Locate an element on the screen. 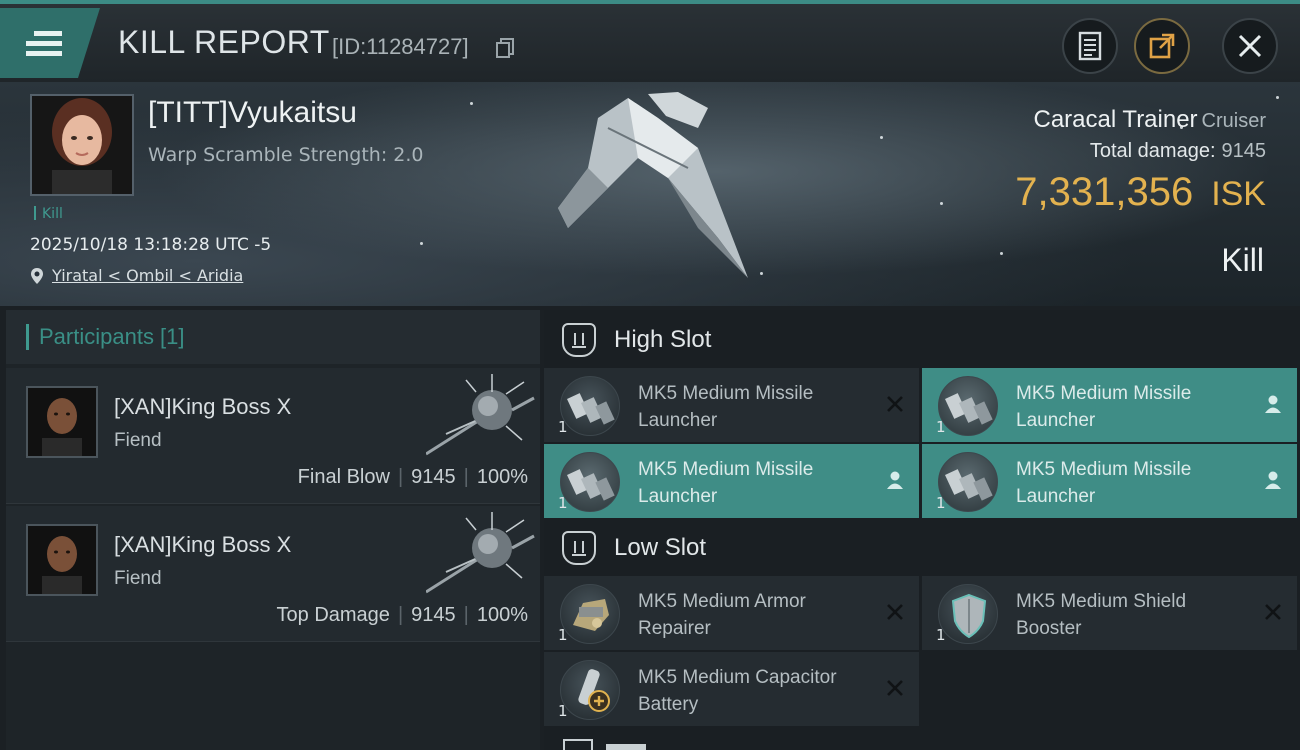 The image size is (1300, 750). low-slot-icon is located at coordinates (579, 548).